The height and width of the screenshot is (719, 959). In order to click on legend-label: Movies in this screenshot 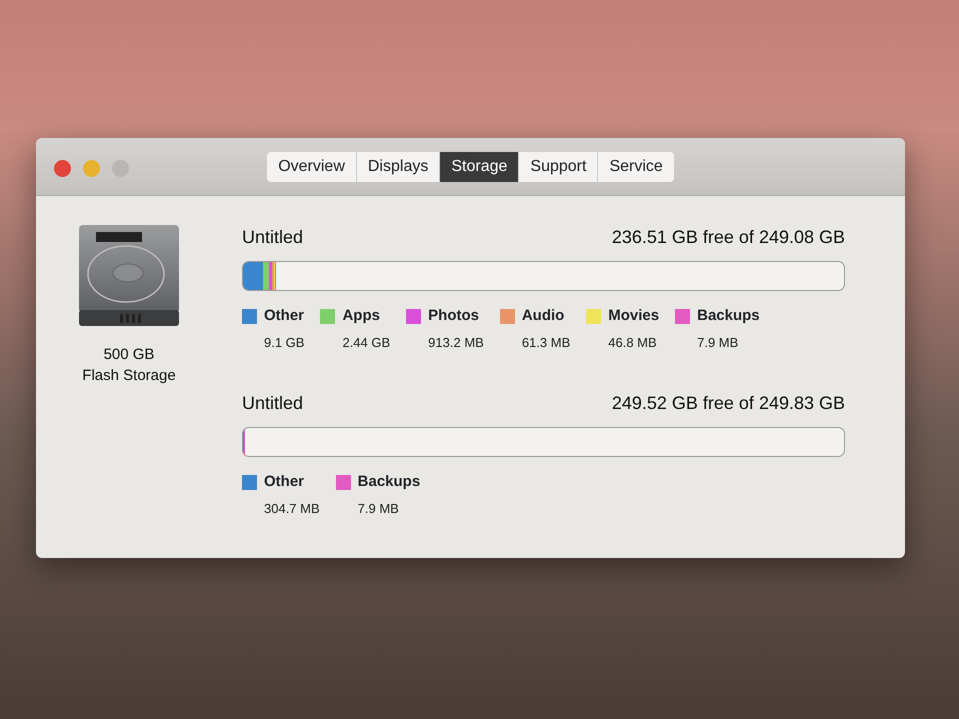, I will do `click(634, 316)`.